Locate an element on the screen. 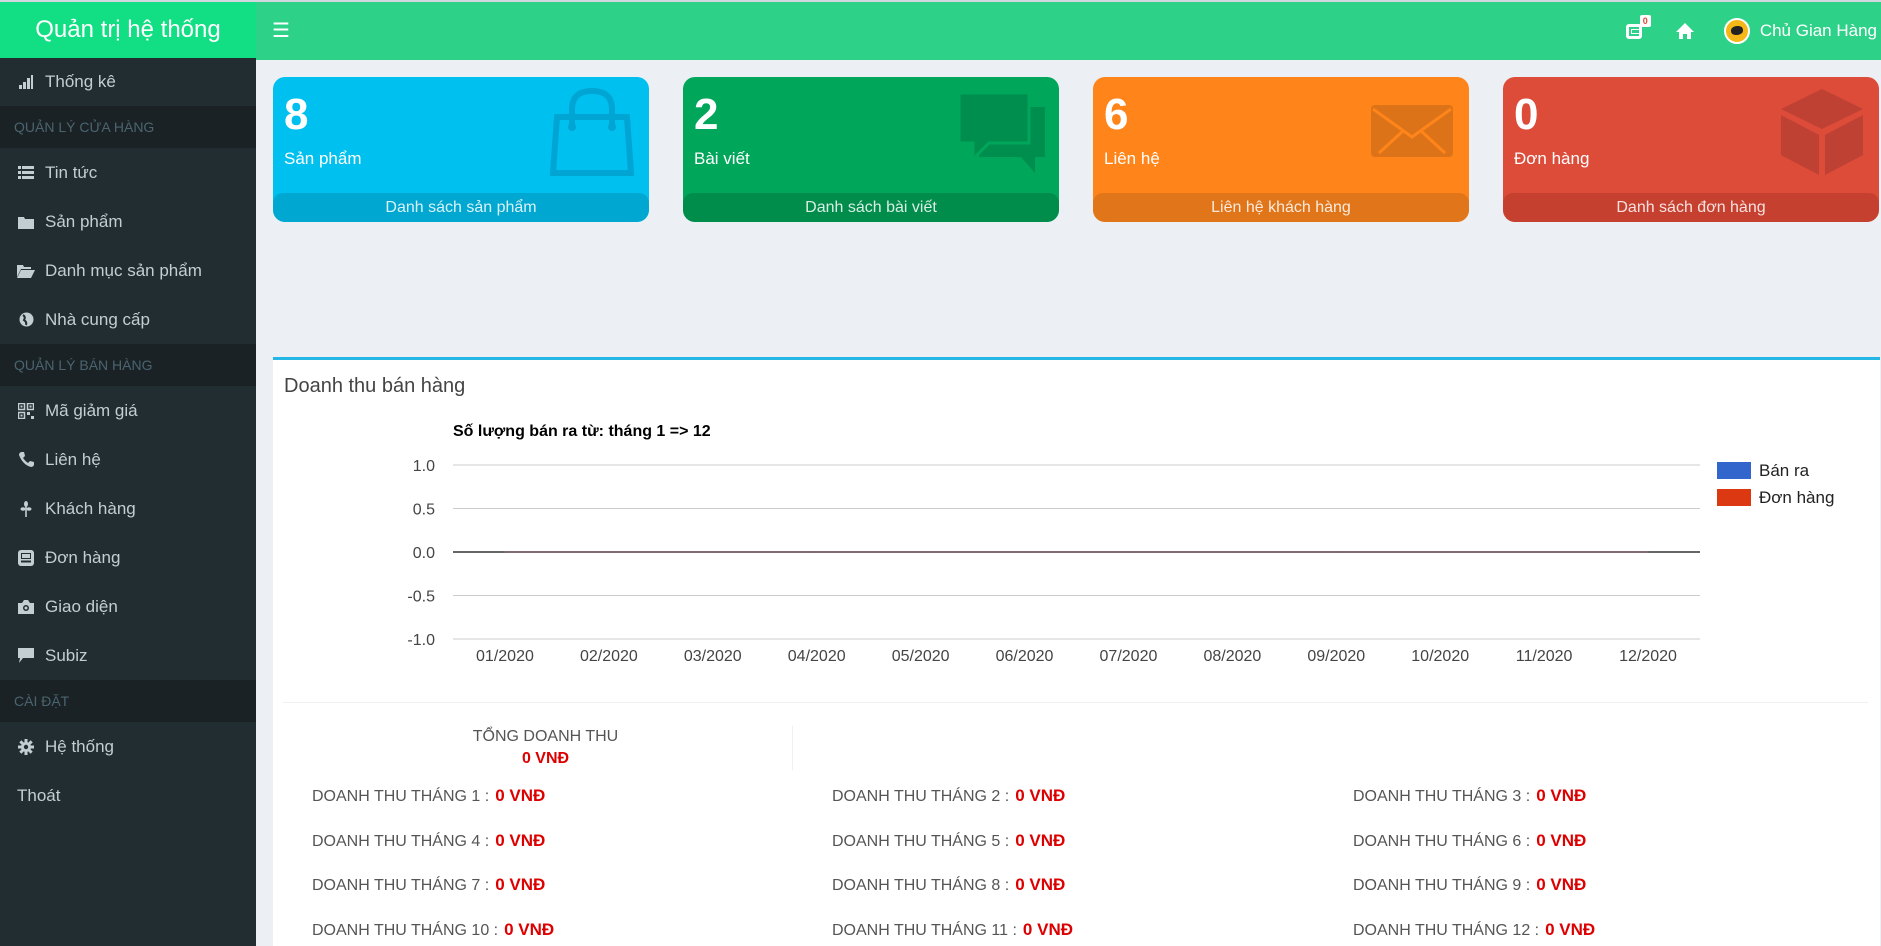 Image resolution: width=1881 pixels, height=946 pixels. qrcode-icon is located at coordinates (26, 411).